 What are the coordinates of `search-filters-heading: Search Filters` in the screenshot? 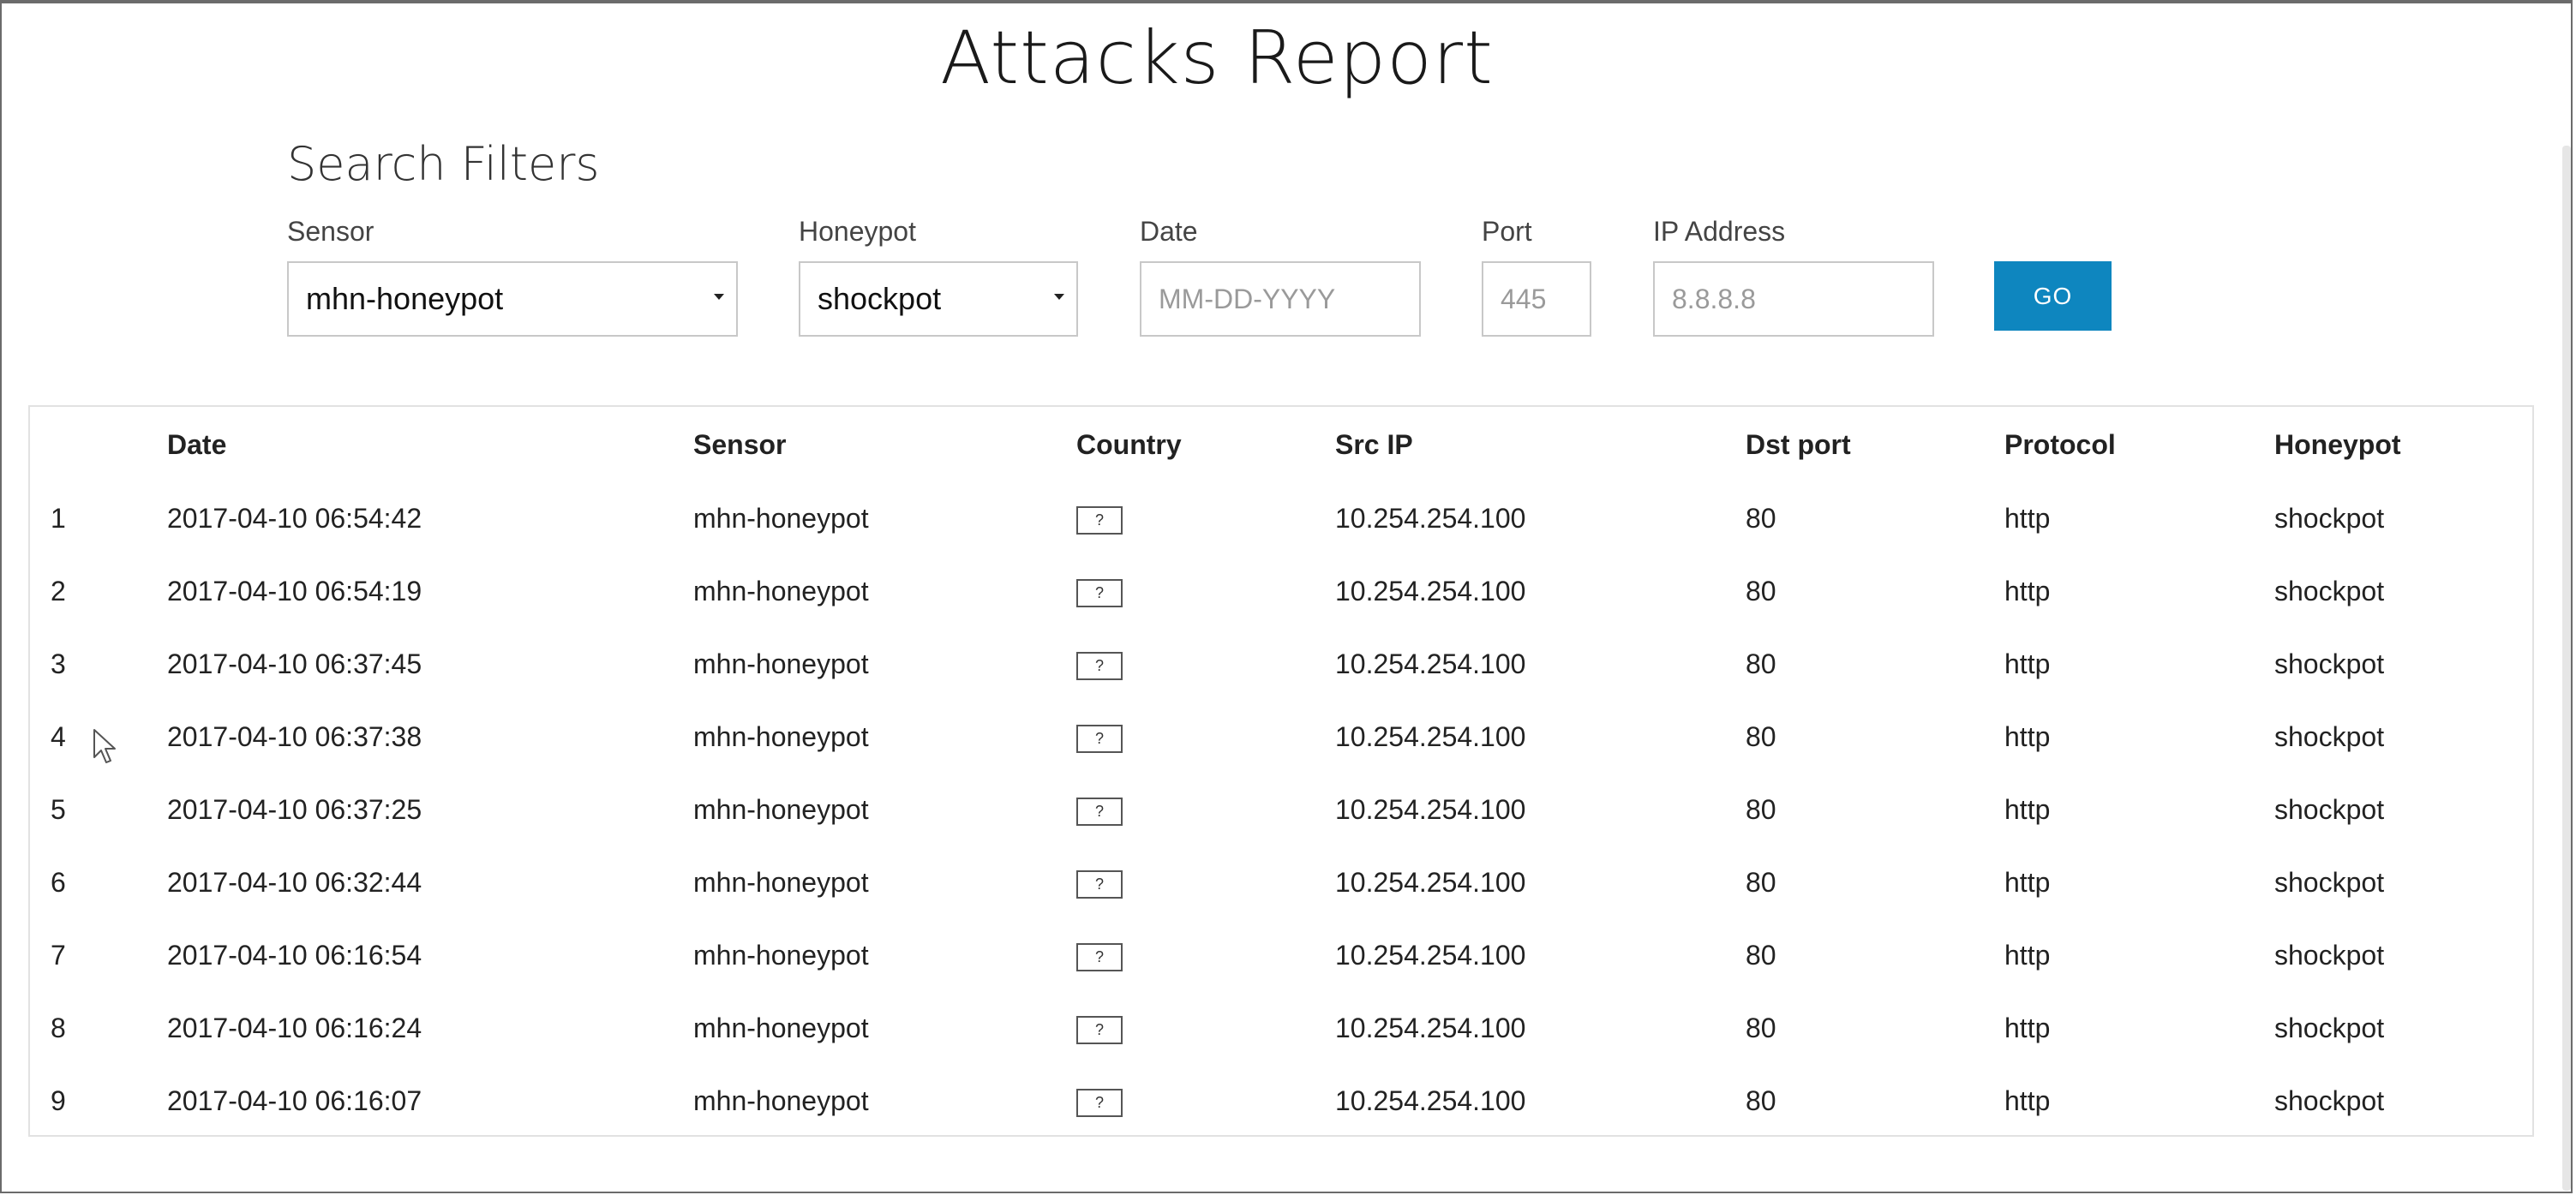 It's located at (443, 164).